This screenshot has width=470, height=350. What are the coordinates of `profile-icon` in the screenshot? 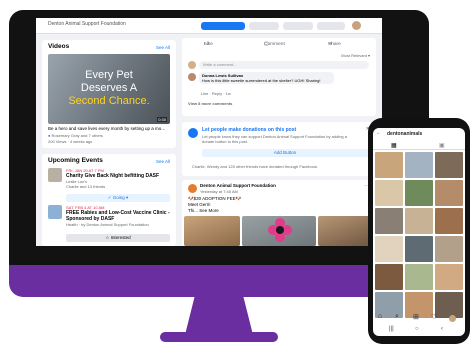 It's located at (452, 318).